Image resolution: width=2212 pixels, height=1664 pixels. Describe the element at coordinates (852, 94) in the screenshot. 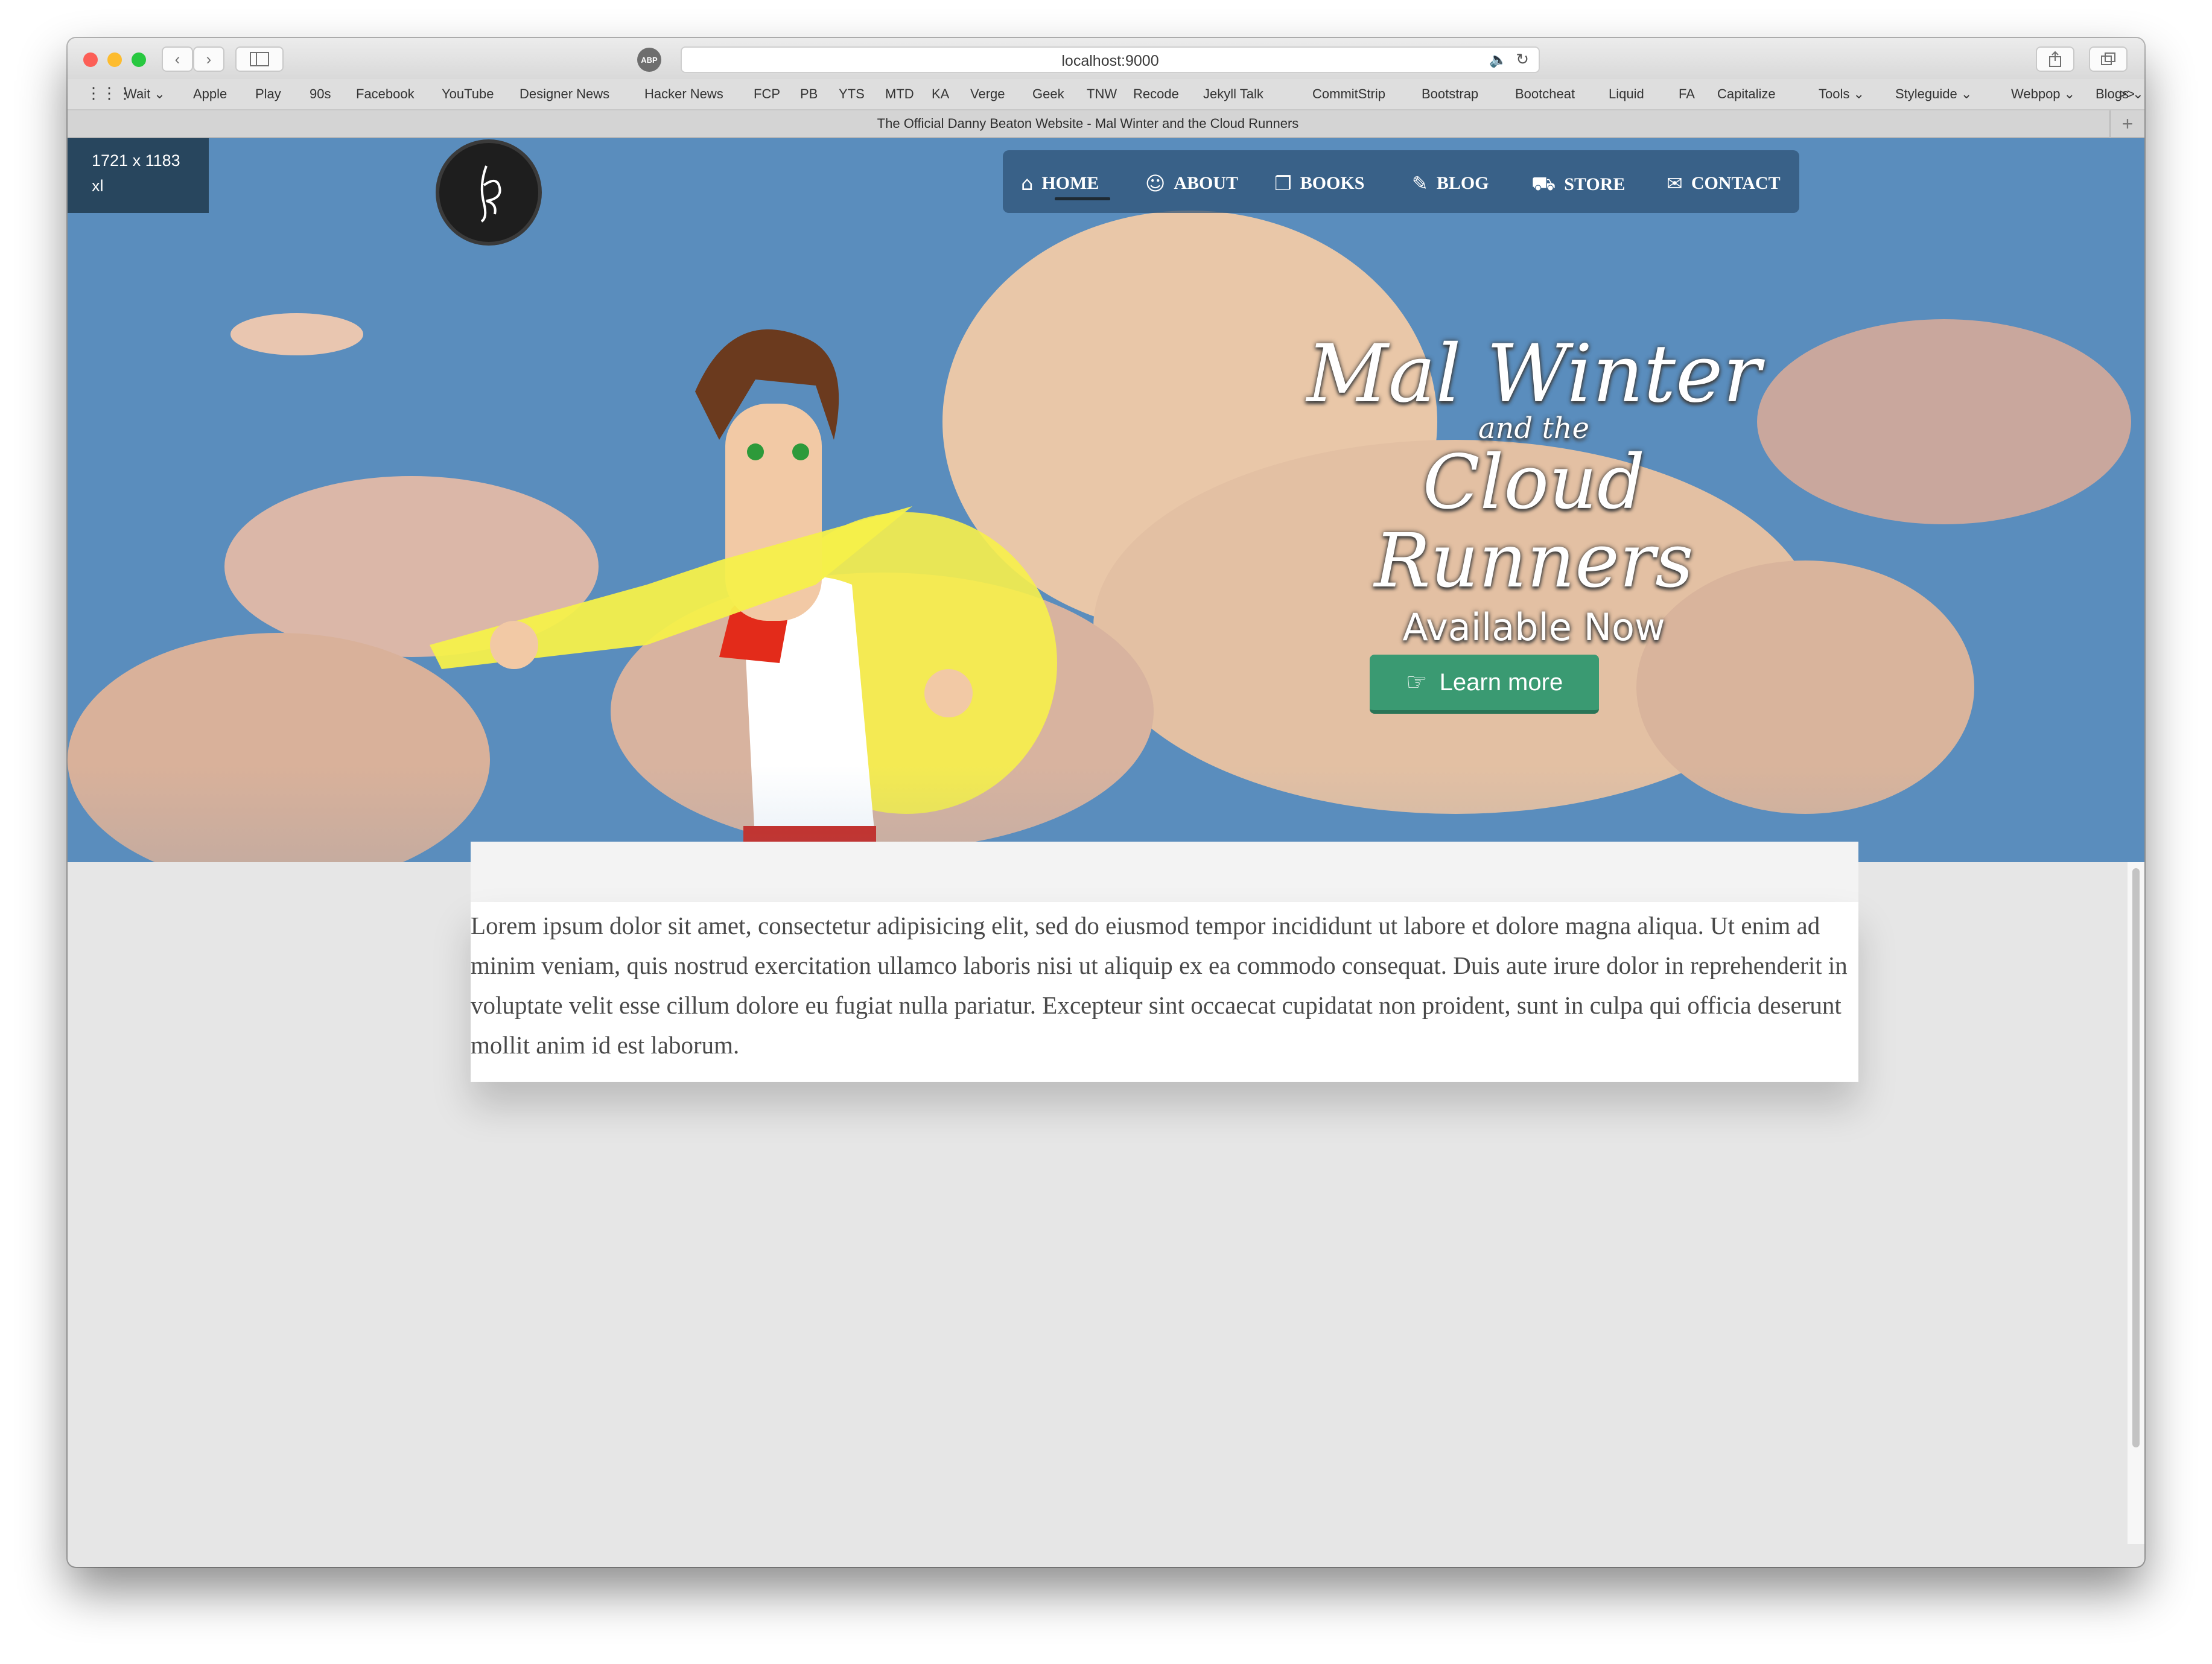

I see `bookmark-yts: YTS` at that location.